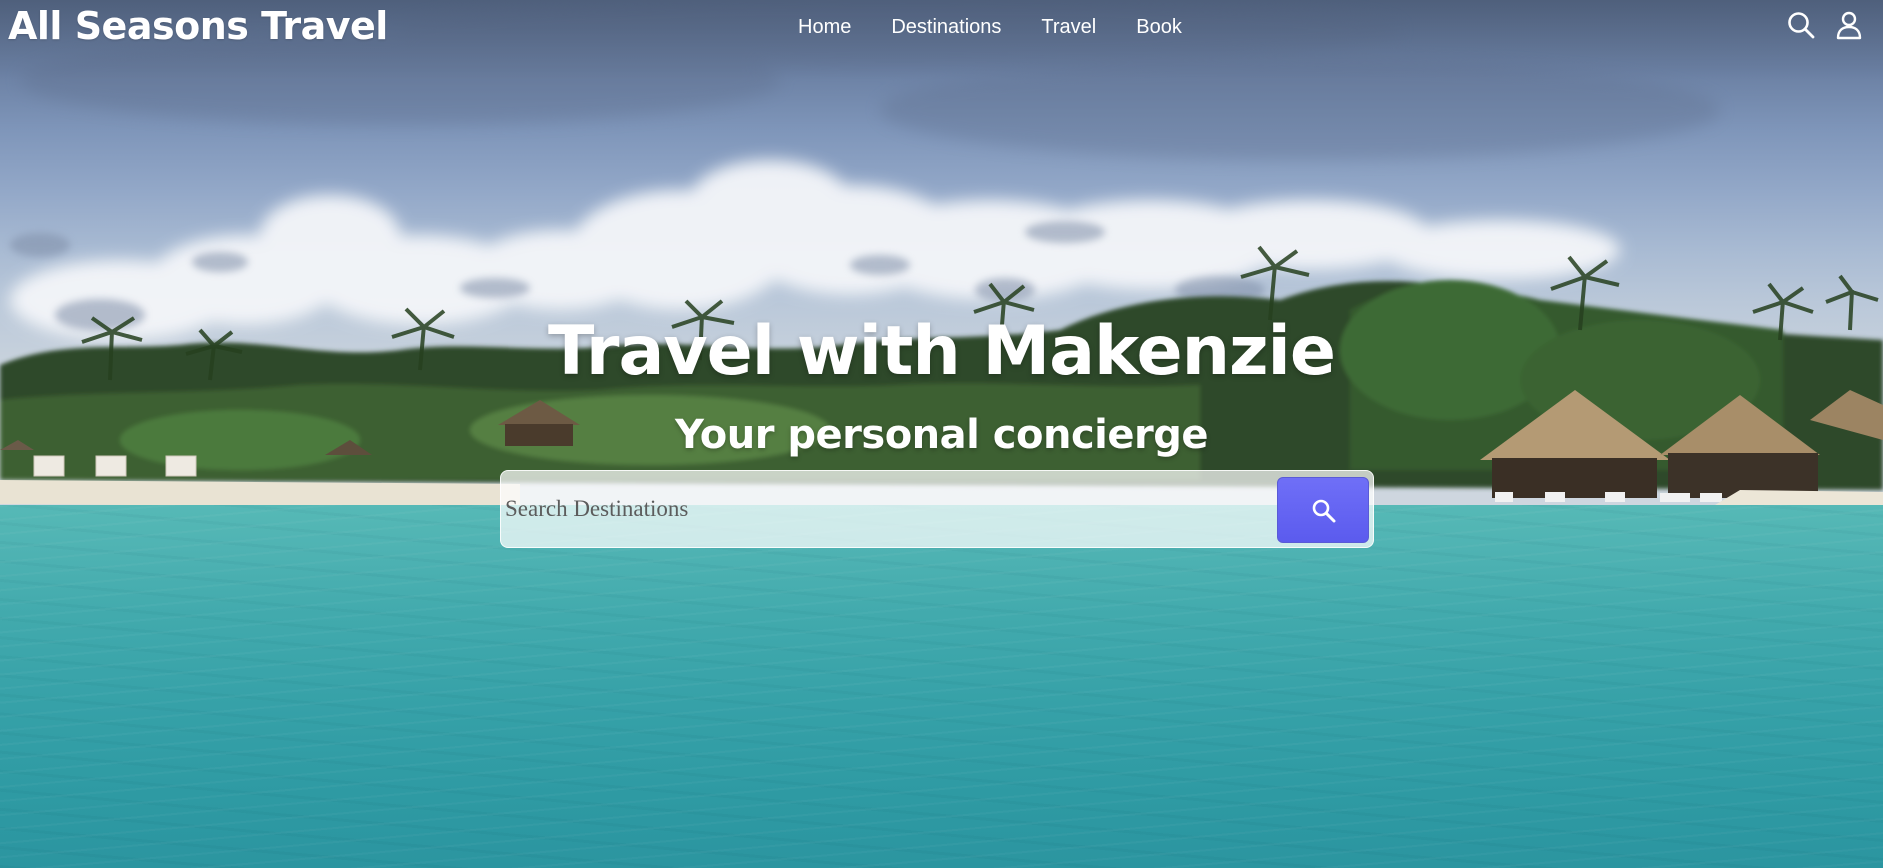 This screenshot has height=868, width=1883. What do you see at coordinates (824, 27) in the screenshot?
I see `nav-link-home: Home` at bounding box center [824, 27].